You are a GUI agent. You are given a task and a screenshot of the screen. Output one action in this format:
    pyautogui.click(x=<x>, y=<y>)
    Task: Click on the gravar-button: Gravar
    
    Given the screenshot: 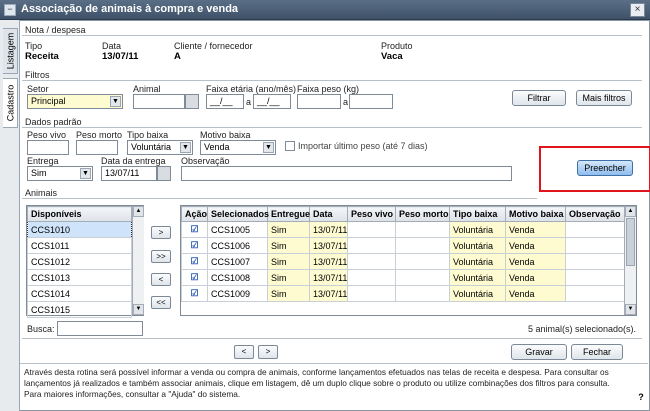 What is the action you would take?
    pyautogui.click(x=539, y=352)
    